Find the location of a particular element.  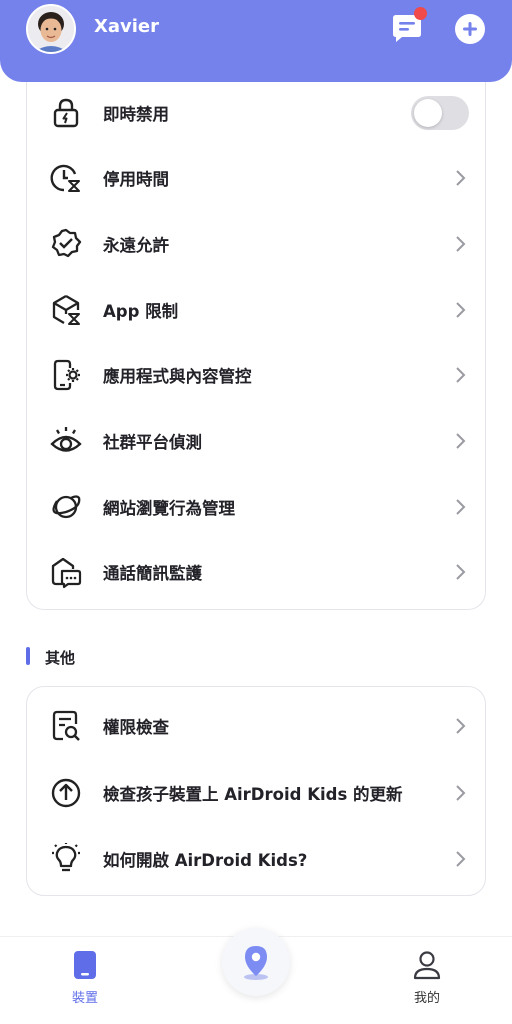

instant-block-toggle is located at coordinates (440, 113).